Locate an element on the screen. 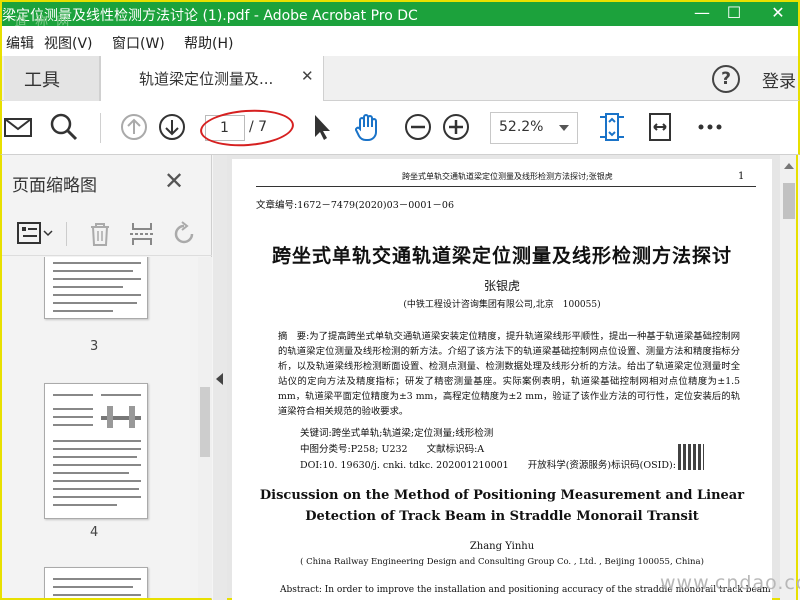 This screenshot has width=800, height=600. chevron-down-icon is located at coordinates (564, 128).